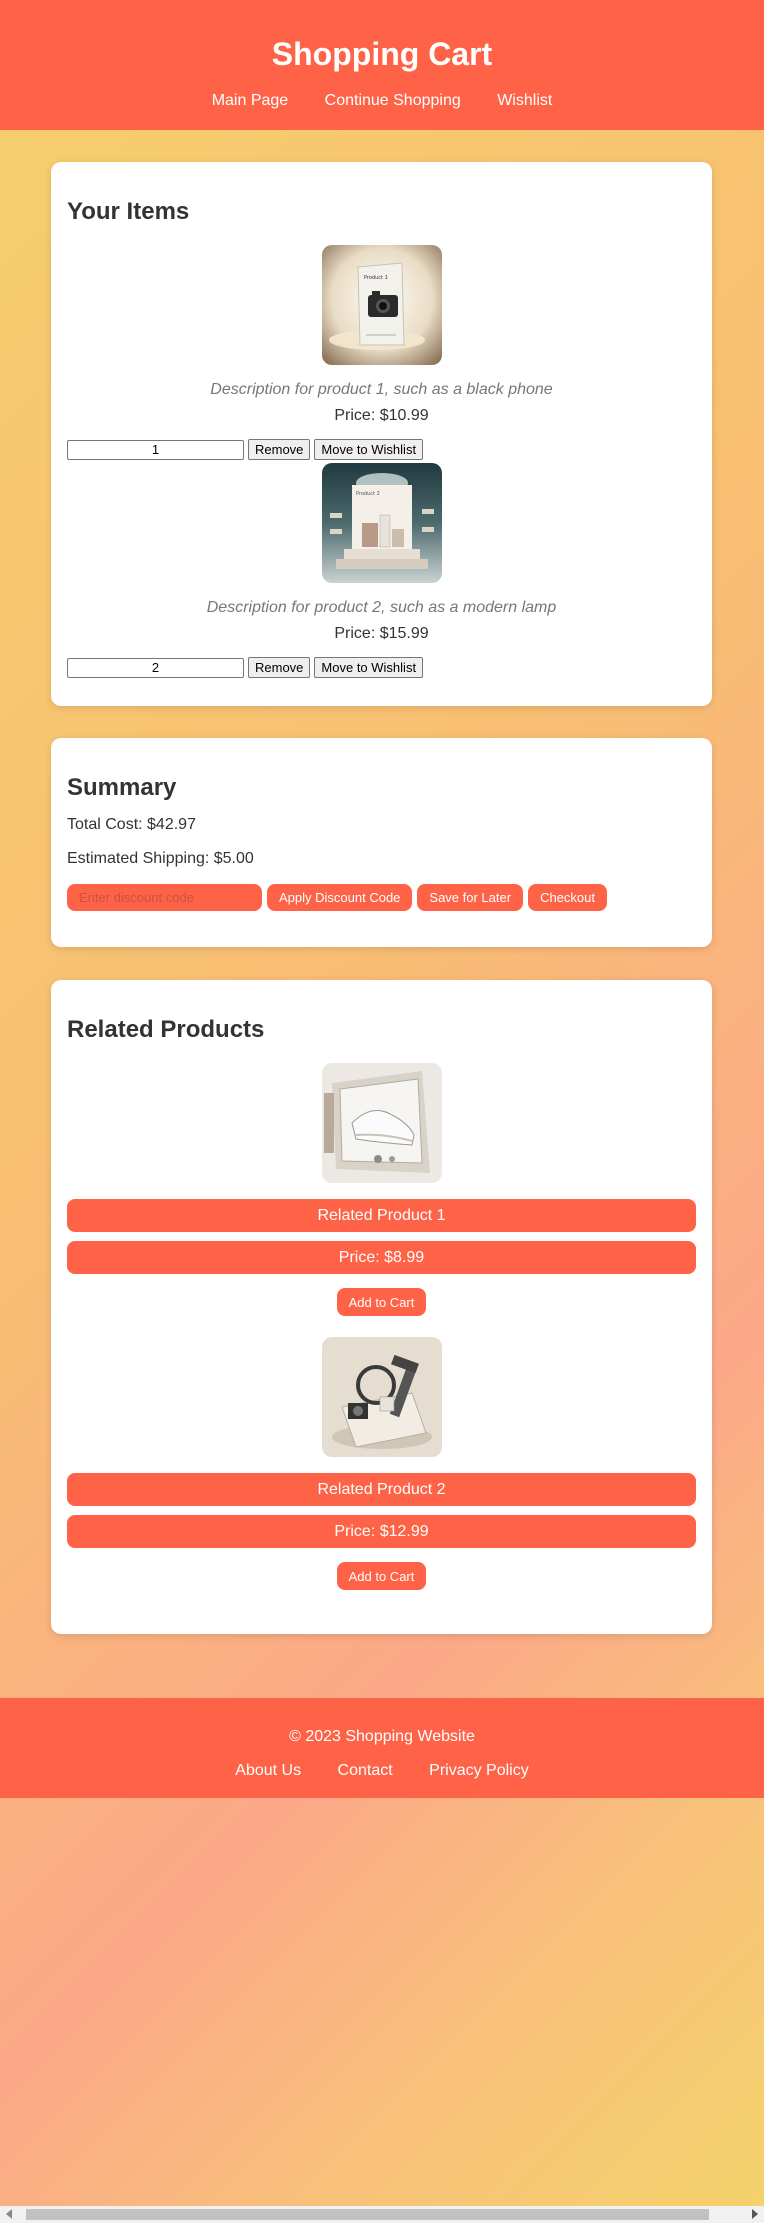 The width and height of the screenshot is (764, 2223). I want to click on product-image: Product 1, so click(381, 305).